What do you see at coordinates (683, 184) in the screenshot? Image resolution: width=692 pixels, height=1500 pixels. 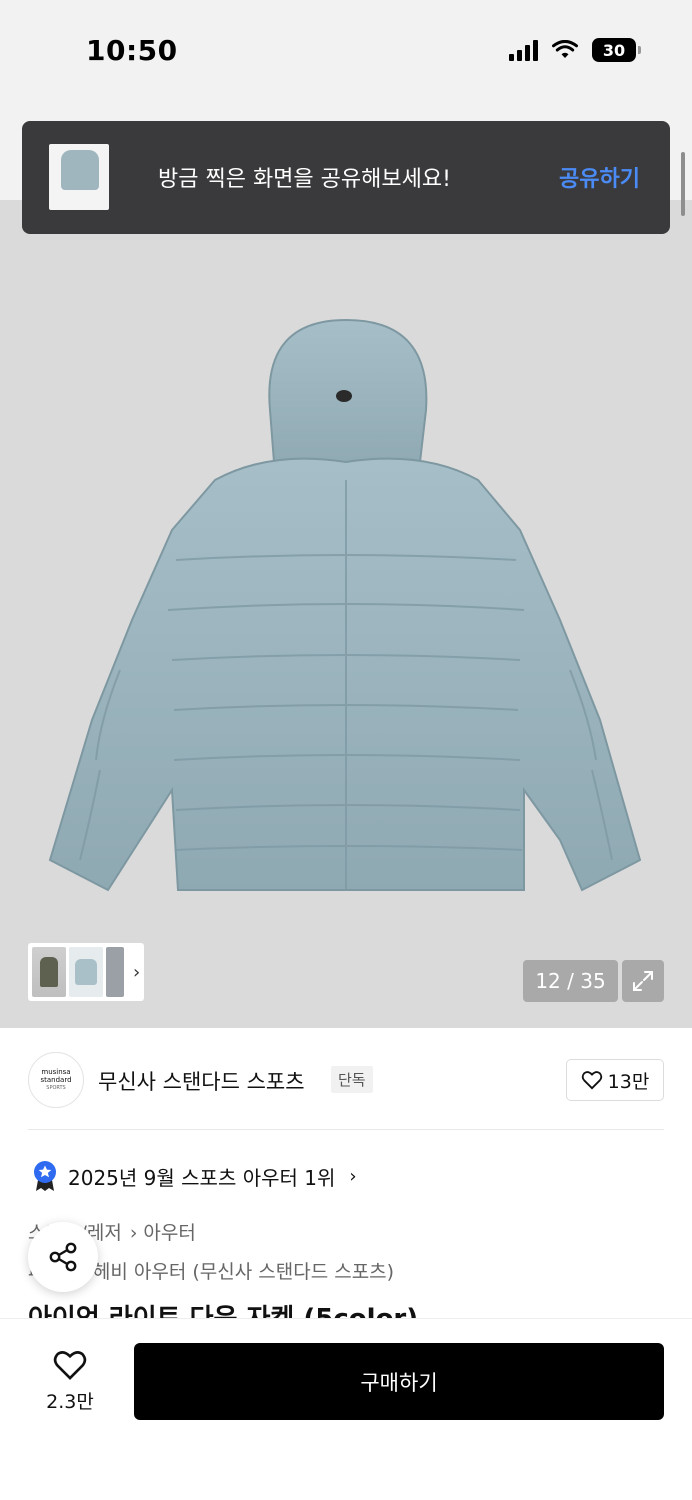 I see `scroll-indicator` at bounding box center [683, 184].